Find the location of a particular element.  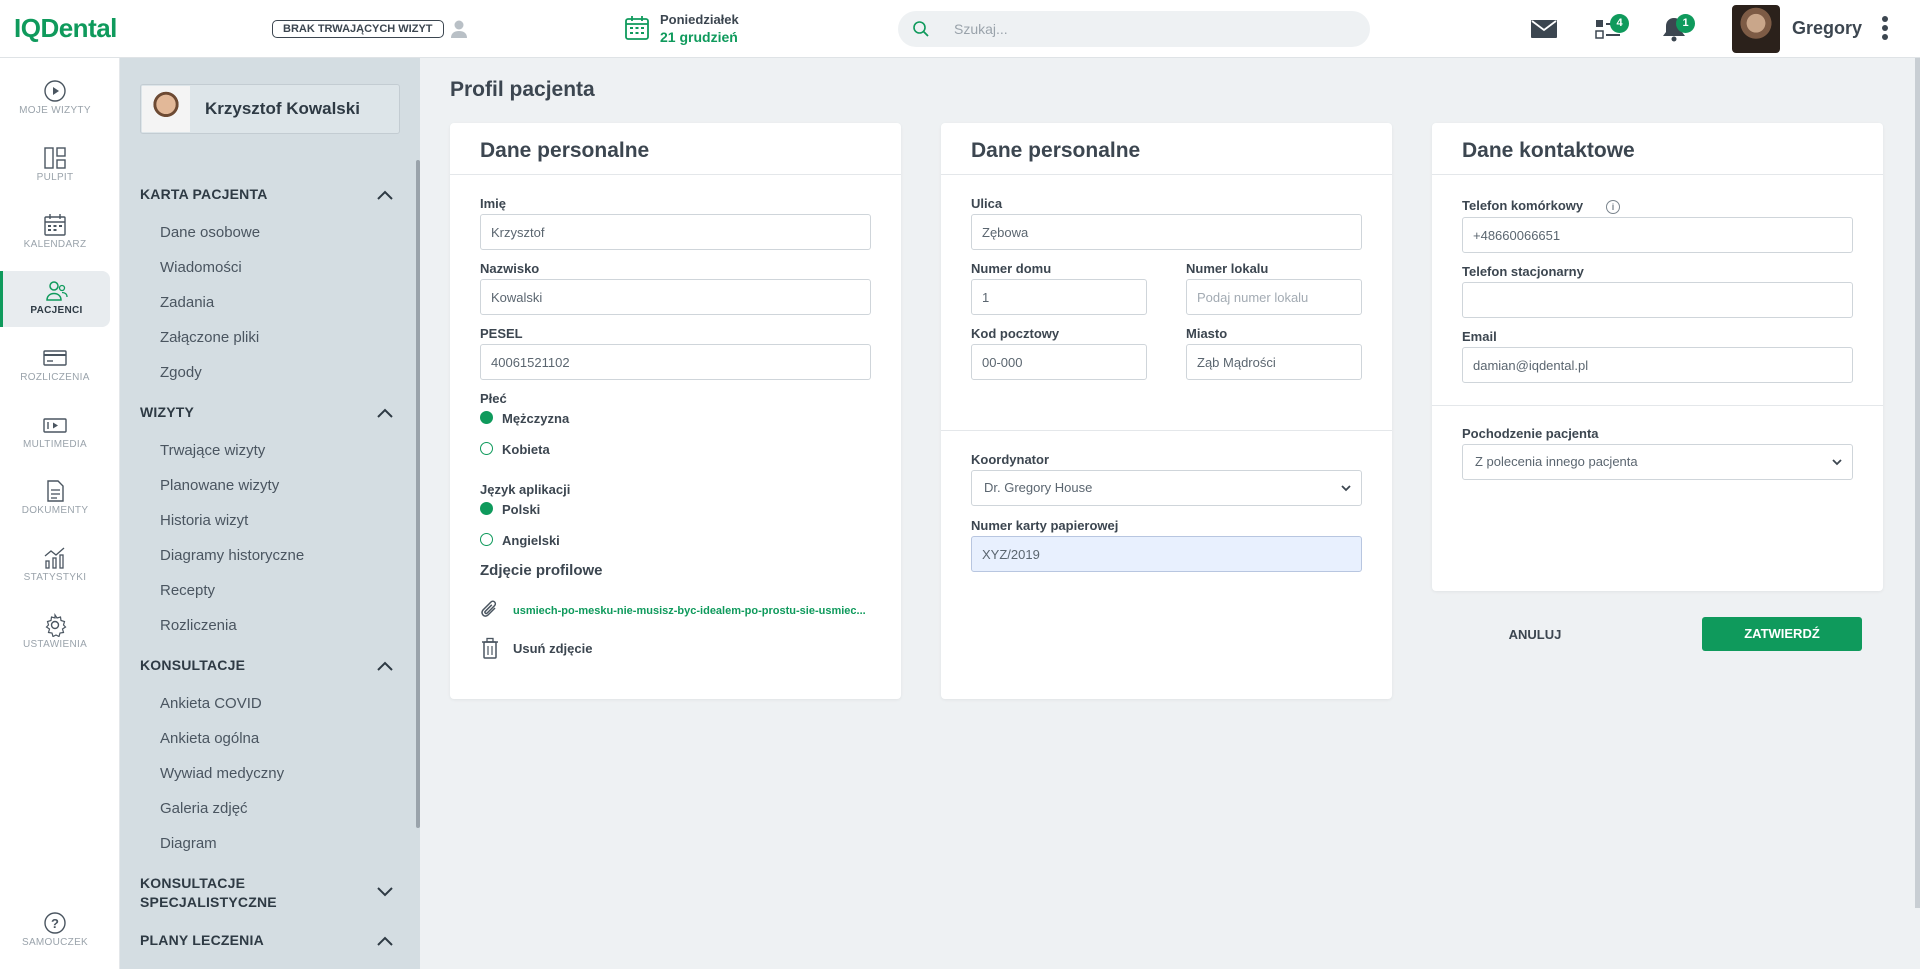

sidebar-item-billing: Rozliczenia is located at coordinates (198, 625).